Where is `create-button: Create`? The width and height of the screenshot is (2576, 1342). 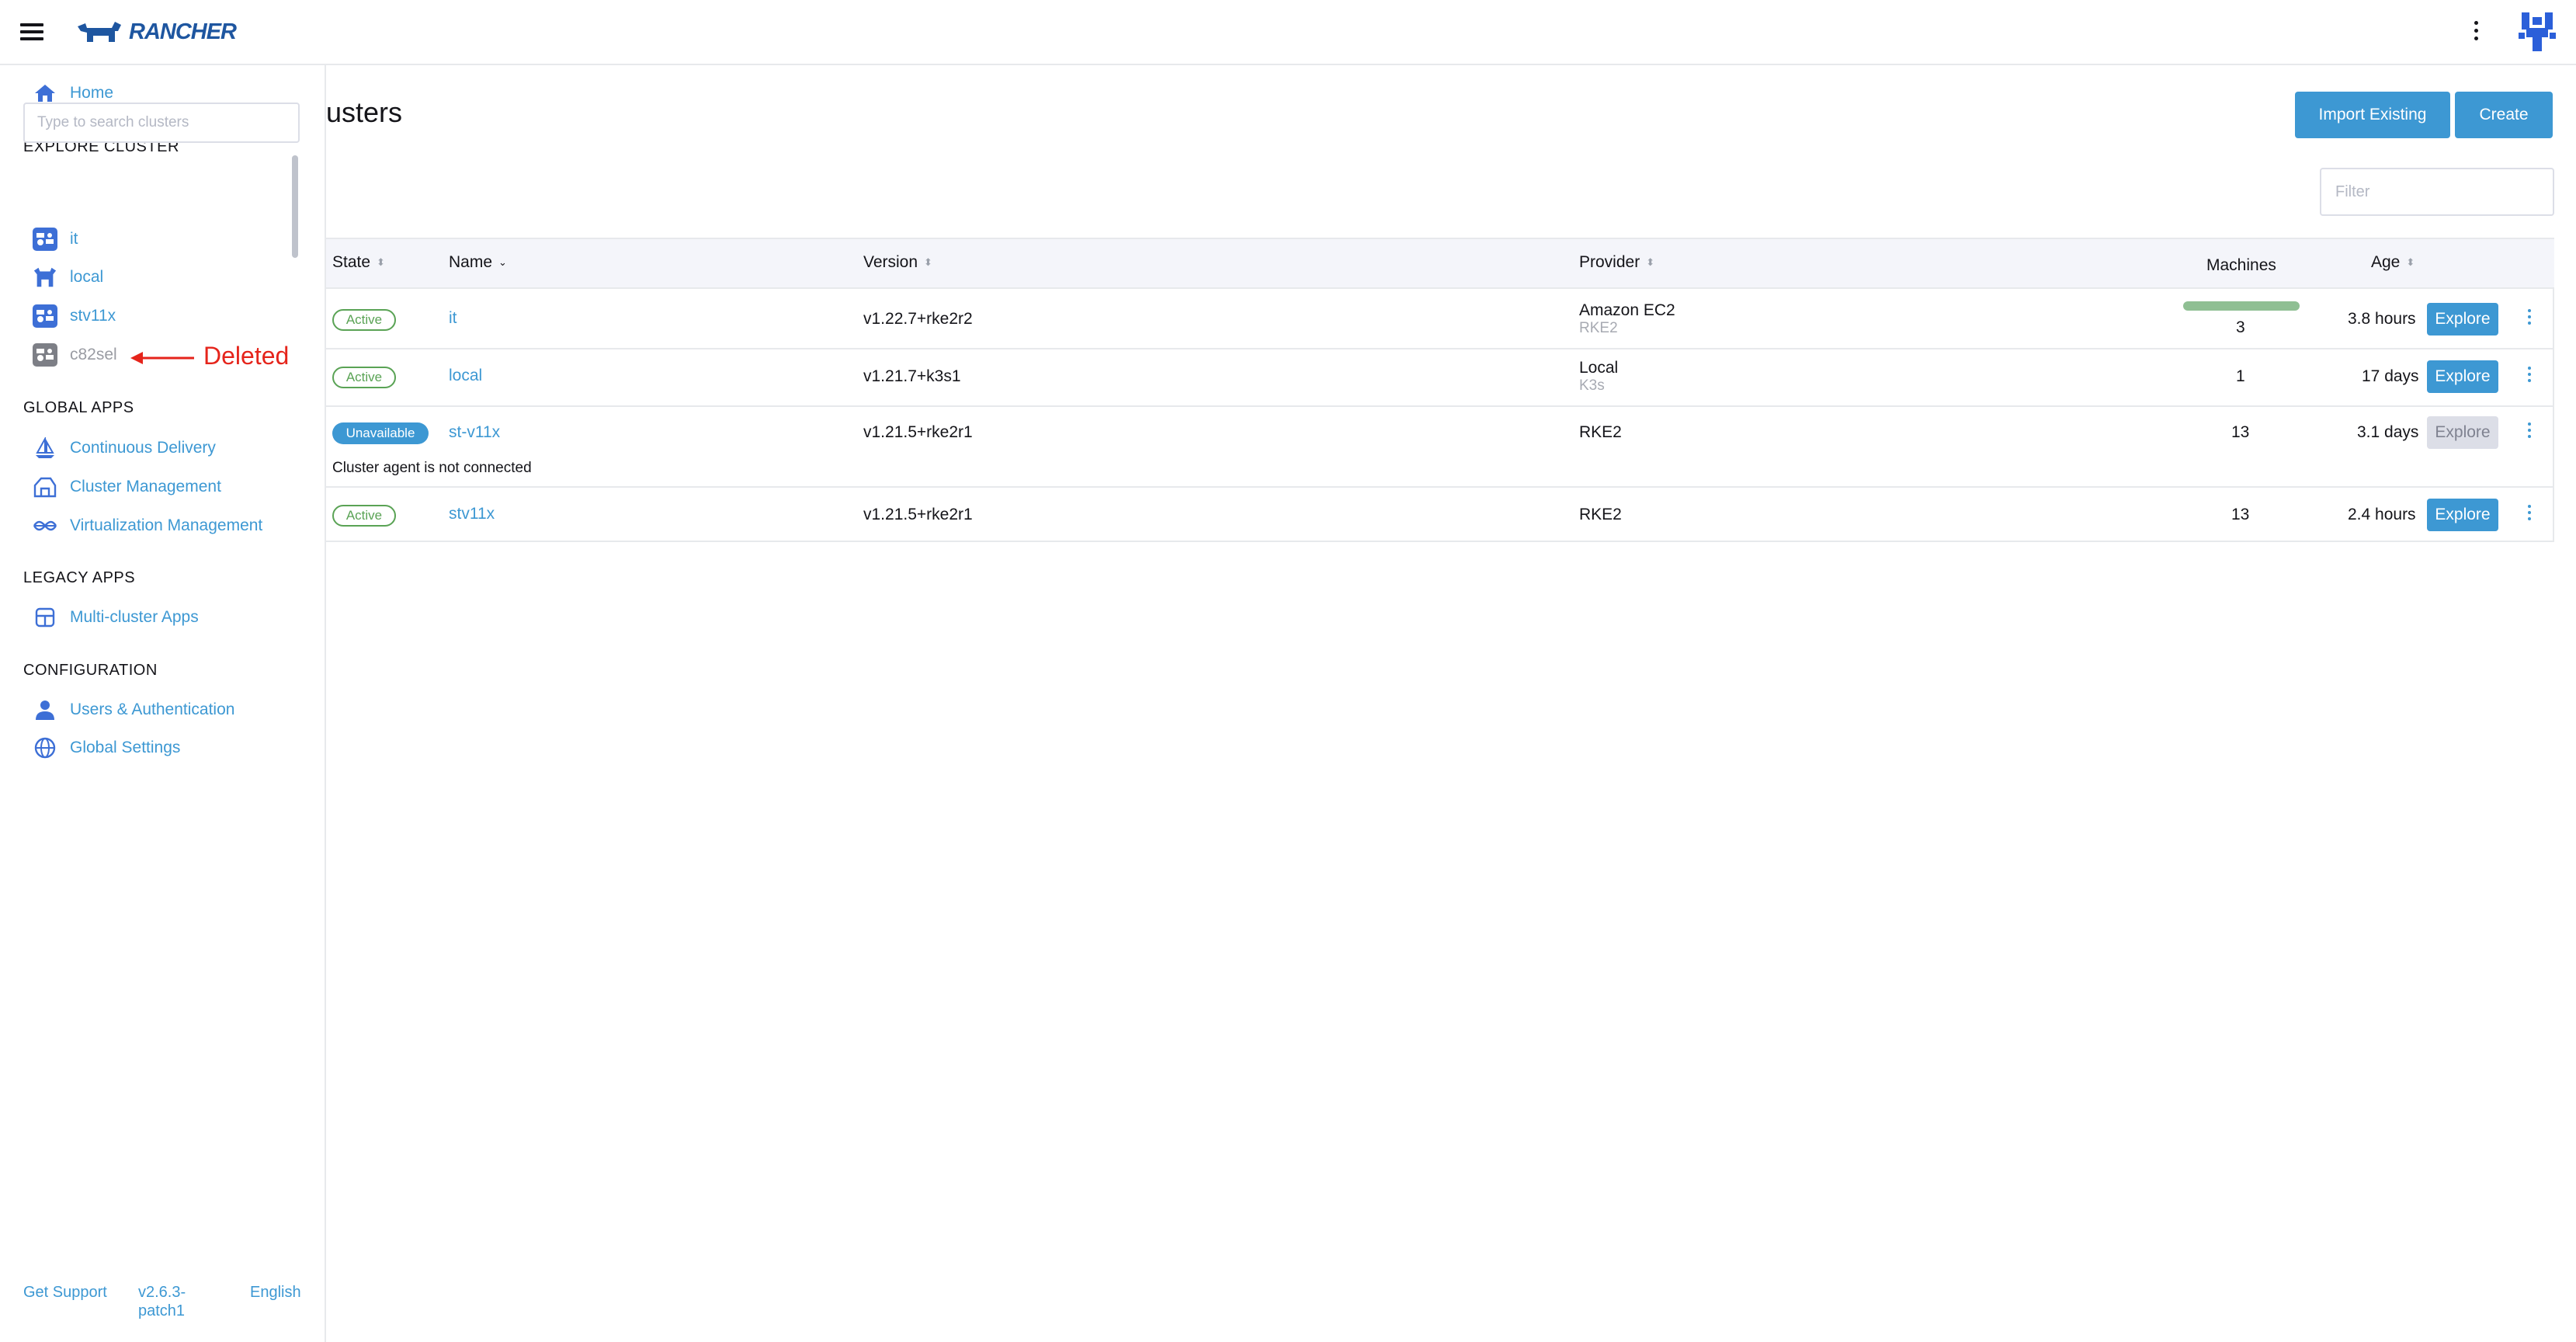 create-button: Create is located at coordinates (2504, 115).